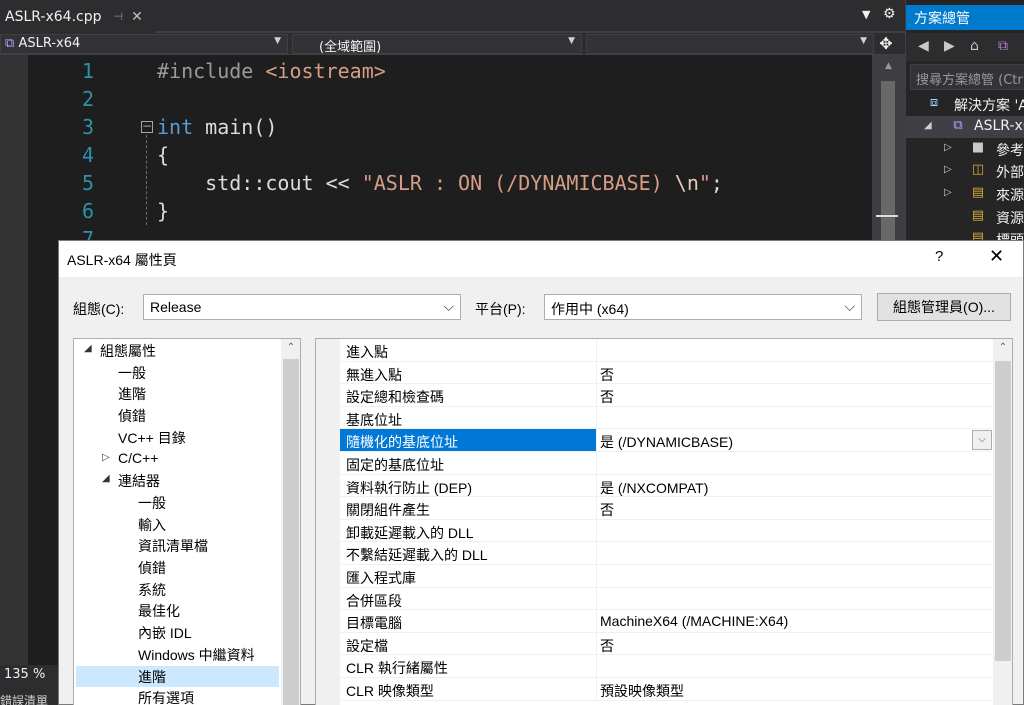 The image size is (1024, 705). What do you see at coordinates (217, 127) in the screenshot?
I see `code-line: int main()` at bounding box center [217, 127].